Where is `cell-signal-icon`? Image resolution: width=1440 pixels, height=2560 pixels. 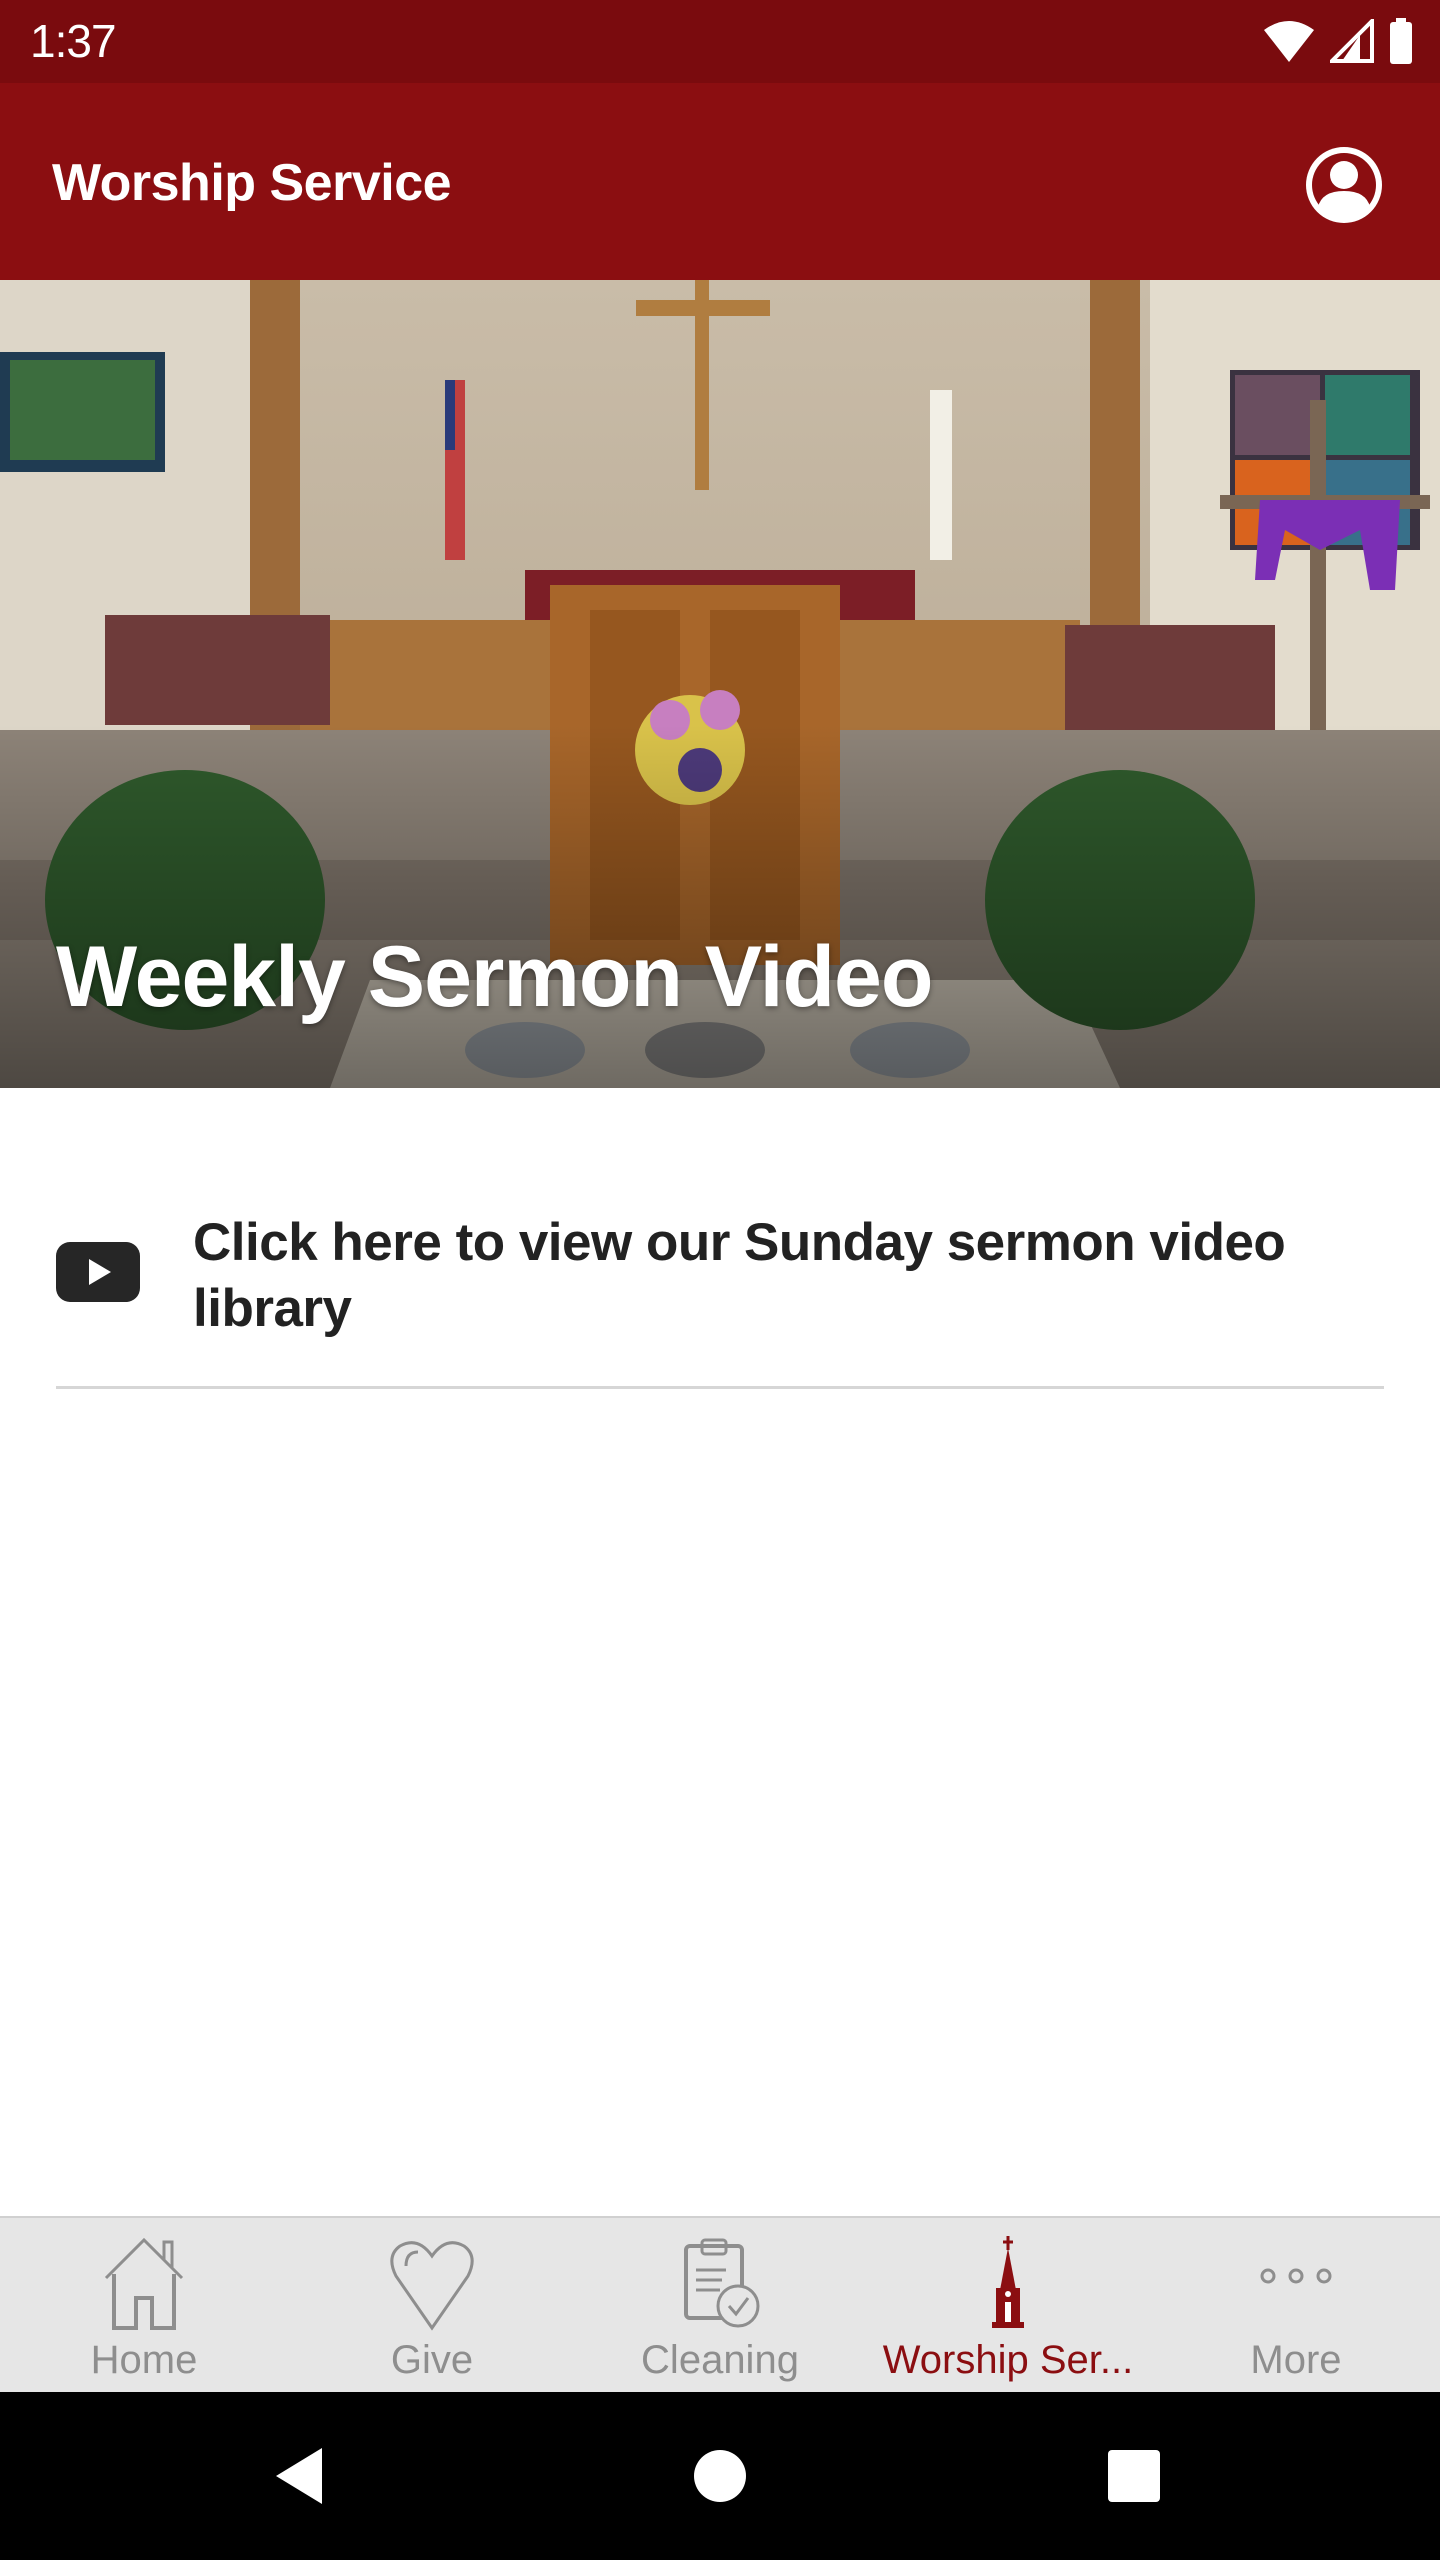
cell-signal-icon is located at coordinates (1352, 41).